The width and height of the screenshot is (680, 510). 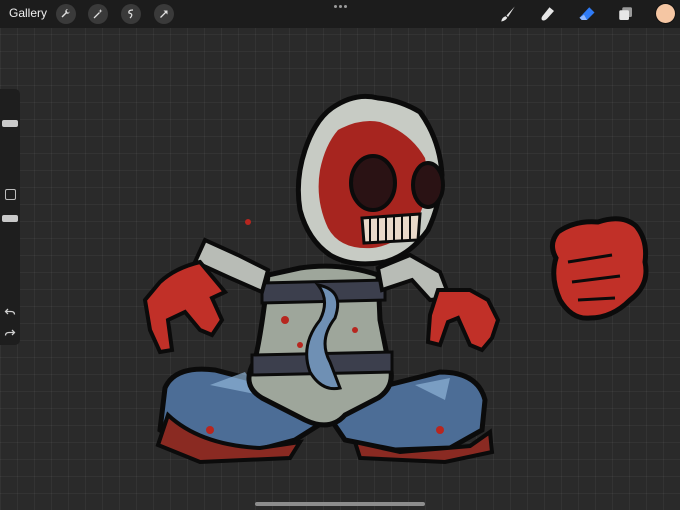 What do you see at coordinates (340, 6) in the screenshot?
I see `more-options-handle` at bounding box center [340, 6].